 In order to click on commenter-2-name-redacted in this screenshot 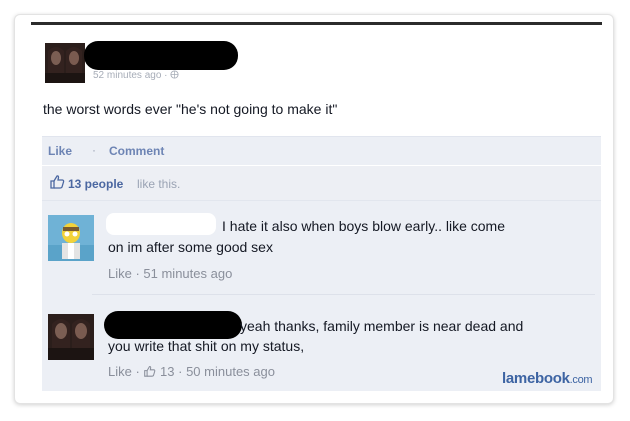, I will do `click(173, 325)`.